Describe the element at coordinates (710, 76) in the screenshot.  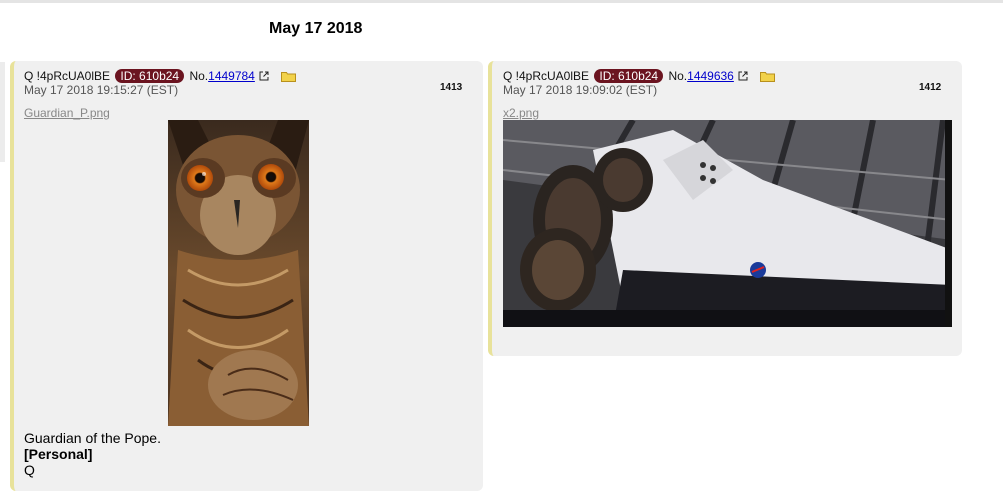
I see `post-number-link: 1449636` at that location.